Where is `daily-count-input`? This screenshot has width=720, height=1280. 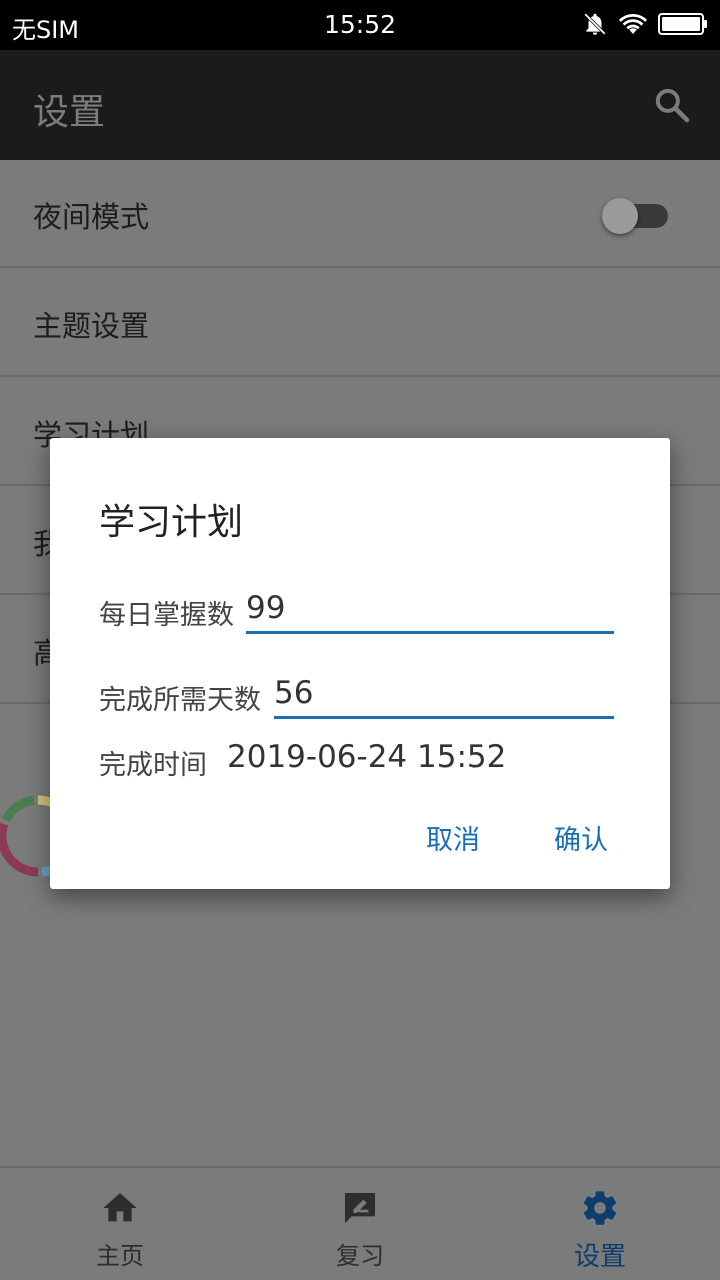 daily-count-input is located at coordinates (430, 611).